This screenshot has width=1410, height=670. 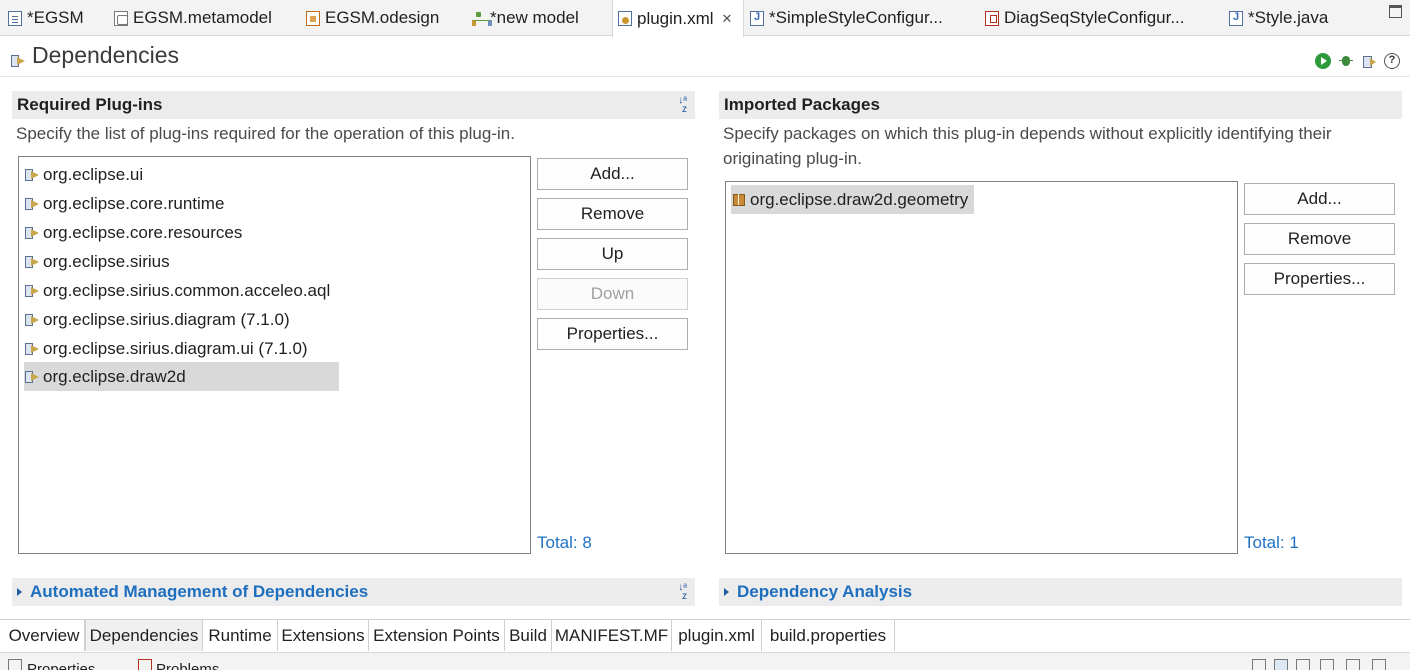 What do you see at coordinates (1060, 592) in the screenshot?
I see `dependency-analysis-section: Dependency Analysis` at bounding box center [1060, 592].